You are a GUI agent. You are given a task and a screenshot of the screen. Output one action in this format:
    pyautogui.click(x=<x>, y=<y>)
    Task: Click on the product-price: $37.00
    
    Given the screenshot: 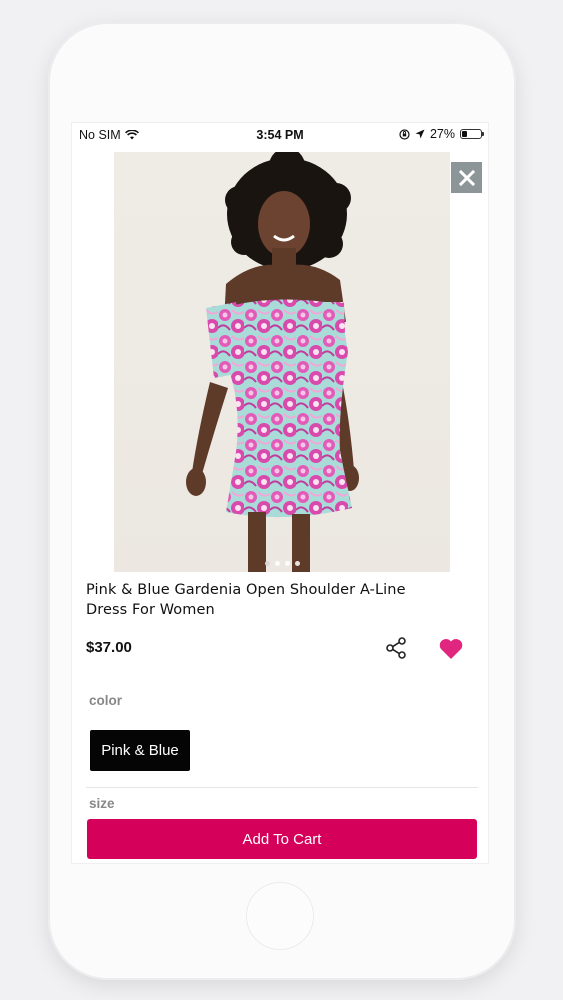 What is the action you would take?
    pyautogui.click(x=109, y=647)
    